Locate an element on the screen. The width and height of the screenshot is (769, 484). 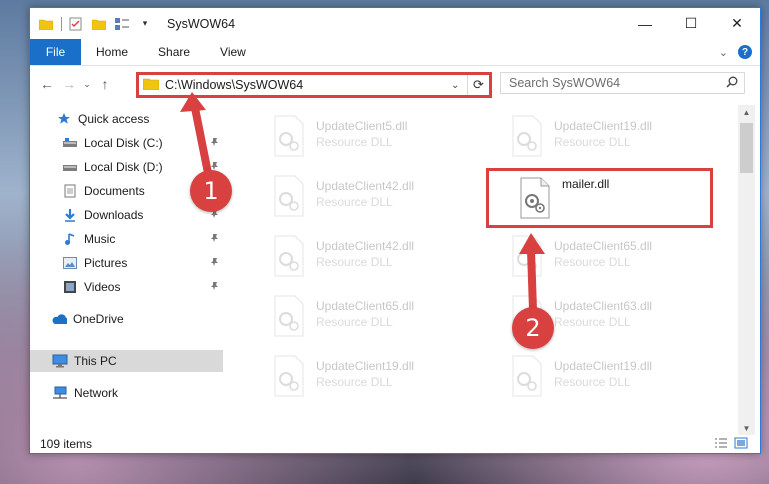
mailer-highlight-box is located at coordinates (599, 198).